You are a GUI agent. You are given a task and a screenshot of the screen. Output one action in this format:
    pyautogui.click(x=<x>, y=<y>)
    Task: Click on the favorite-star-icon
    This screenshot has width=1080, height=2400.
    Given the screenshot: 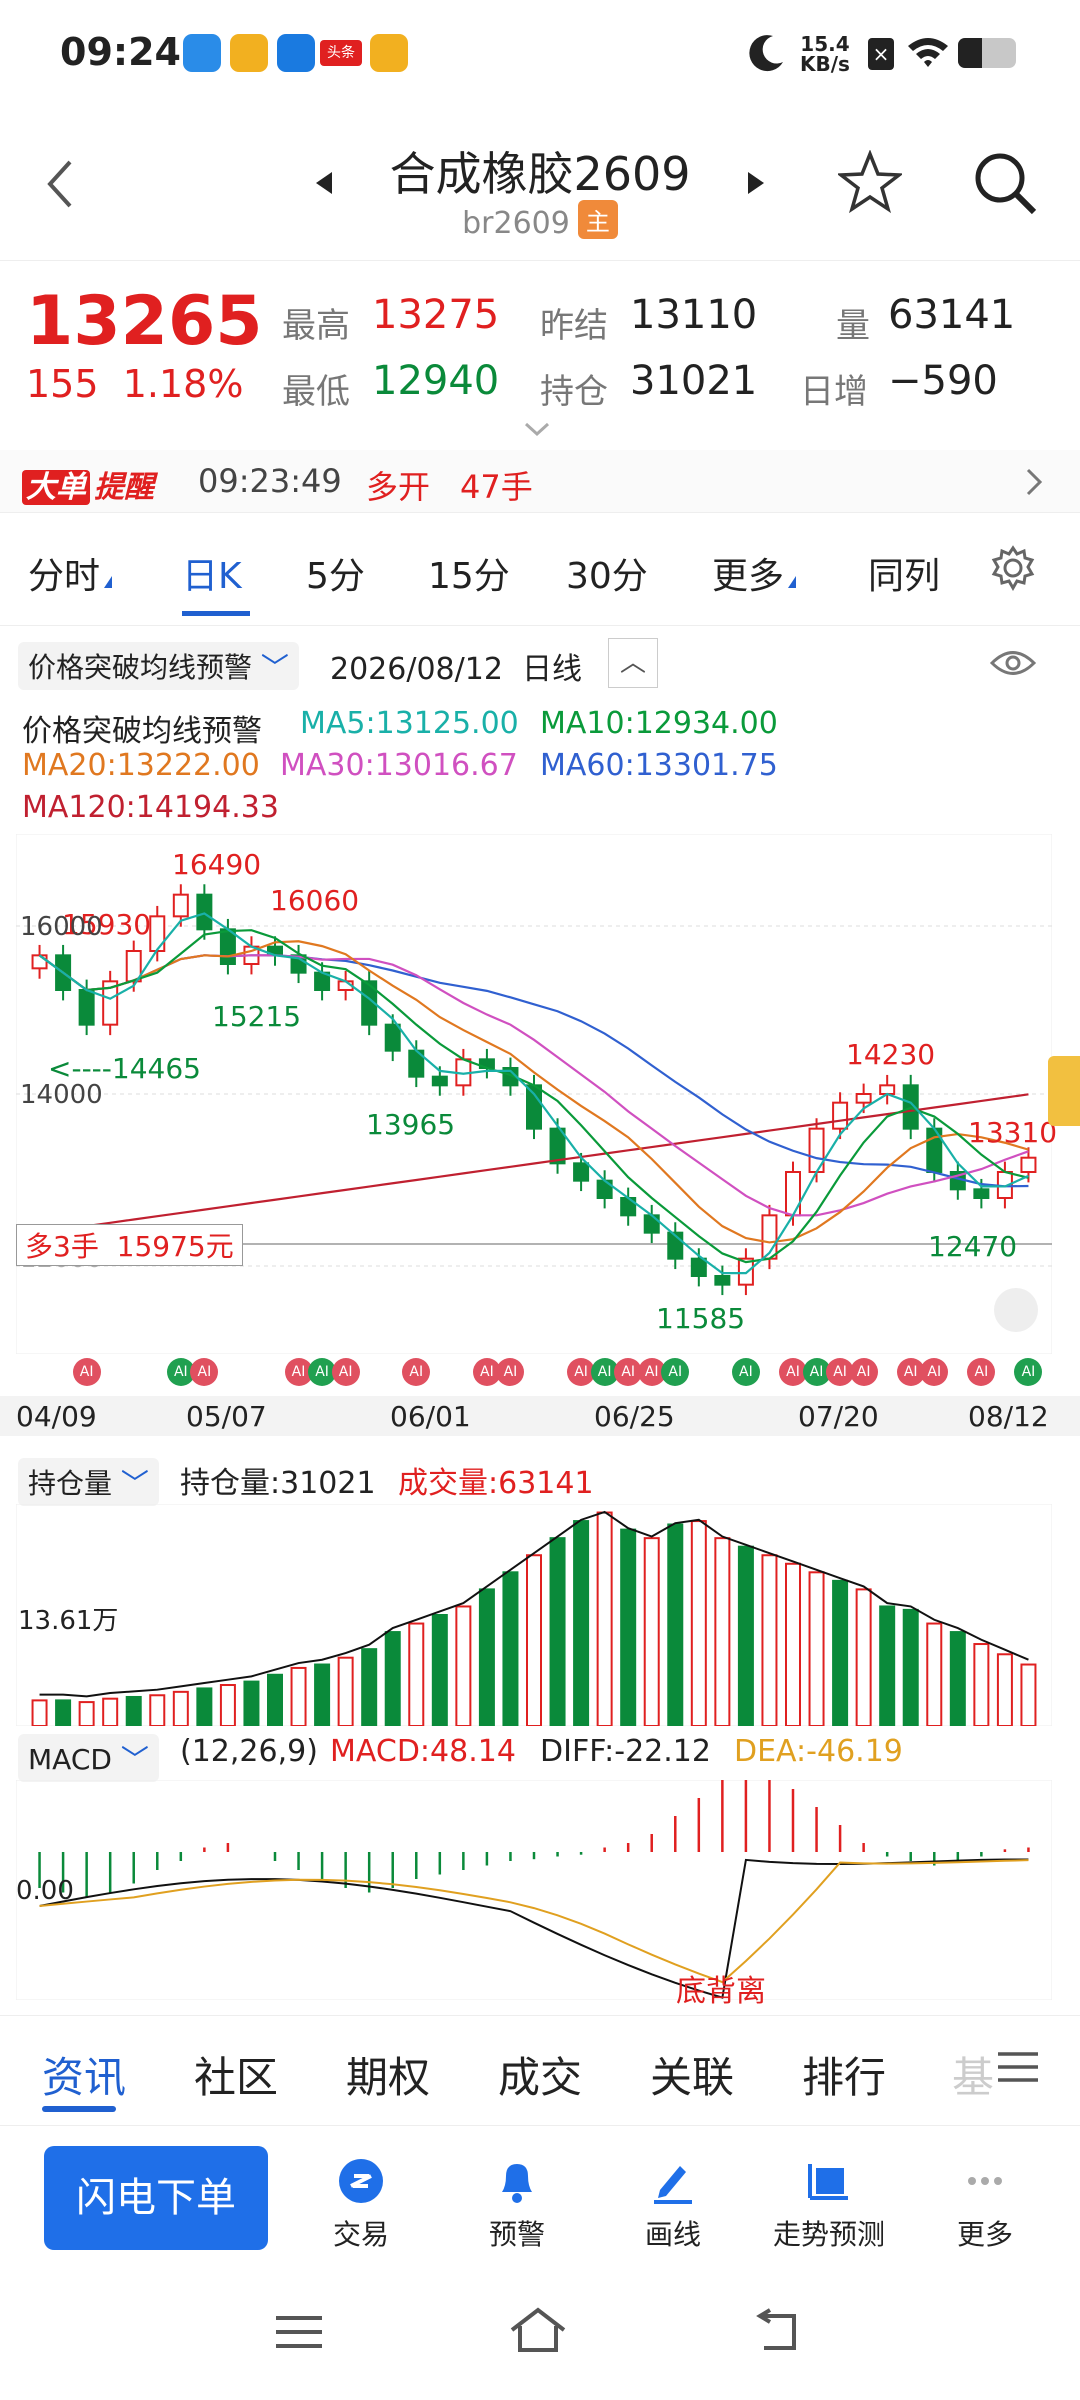 What is the action you would take?
    pyautogui.click(x=870, y=182)
    